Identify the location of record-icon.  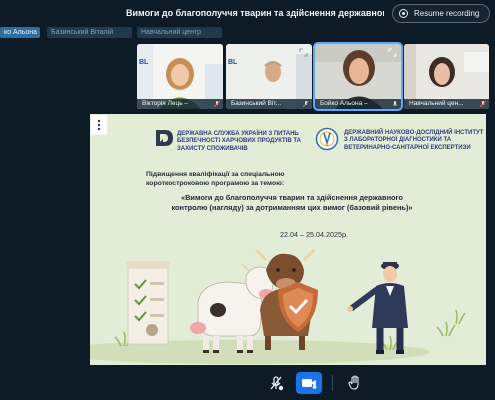
(403, 13).